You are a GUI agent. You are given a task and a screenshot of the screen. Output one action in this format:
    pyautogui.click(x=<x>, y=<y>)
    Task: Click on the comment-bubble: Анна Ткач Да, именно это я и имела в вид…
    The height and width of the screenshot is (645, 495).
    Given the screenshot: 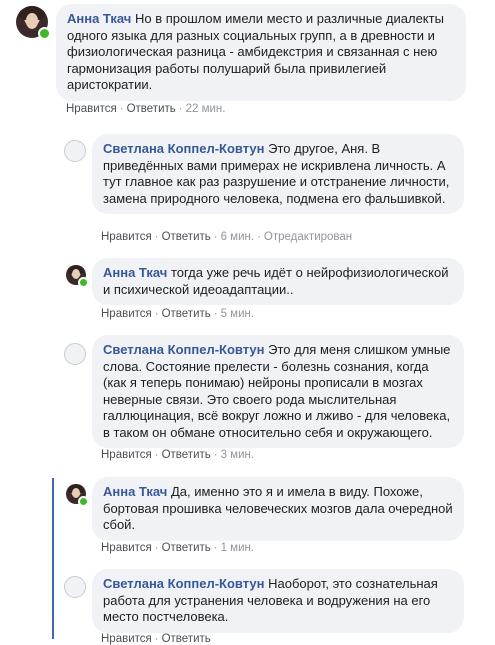 What is the action you would take?
    pyautogui.click(x=278, y=509)
    